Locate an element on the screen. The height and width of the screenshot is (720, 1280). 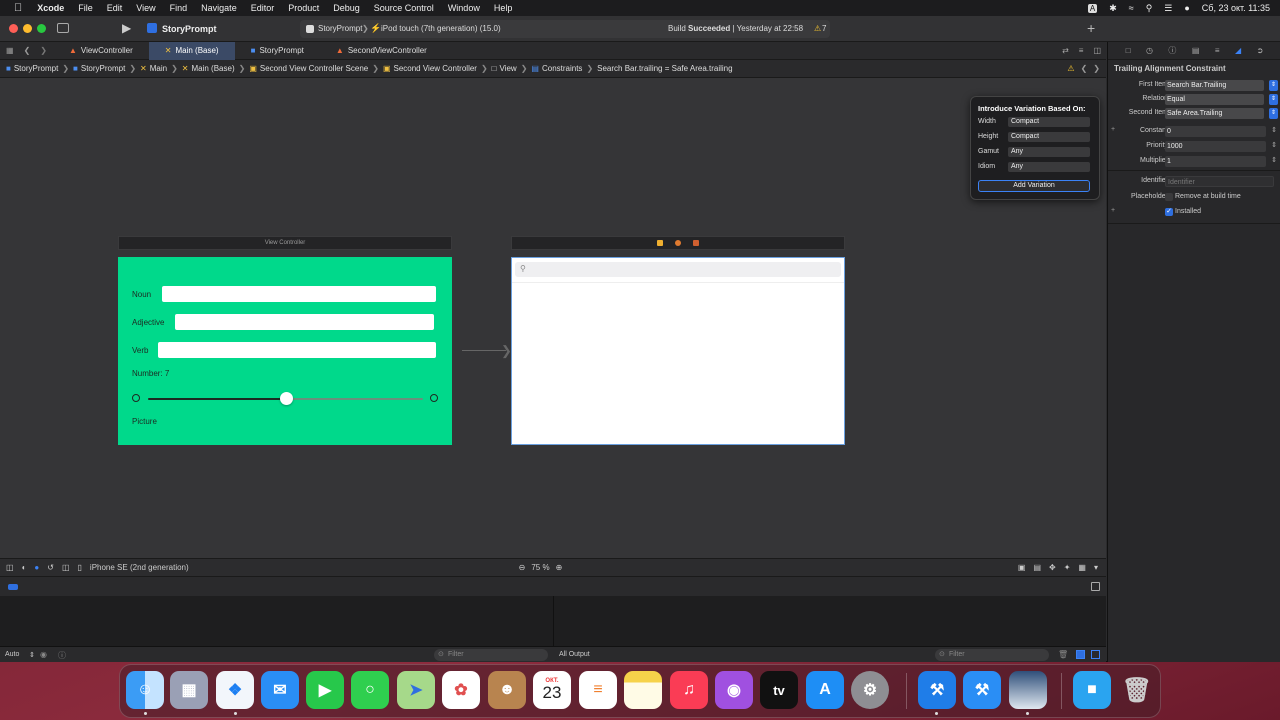
orientation-icon: ↺ is located at coordinates (50, 567).